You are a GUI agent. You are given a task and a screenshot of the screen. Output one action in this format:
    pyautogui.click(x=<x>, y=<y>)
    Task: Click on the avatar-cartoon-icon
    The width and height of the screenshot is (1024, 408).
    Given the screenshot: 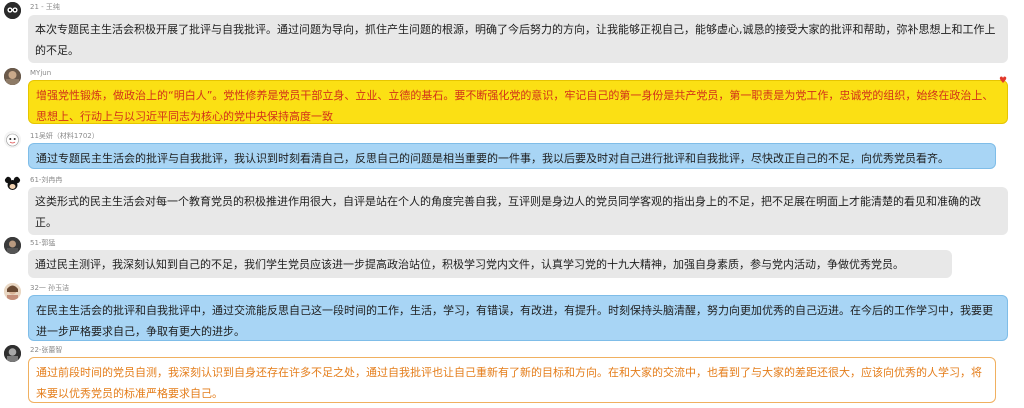 What is the action you would take?
    pyautogui.click(x=12, y=139)
    